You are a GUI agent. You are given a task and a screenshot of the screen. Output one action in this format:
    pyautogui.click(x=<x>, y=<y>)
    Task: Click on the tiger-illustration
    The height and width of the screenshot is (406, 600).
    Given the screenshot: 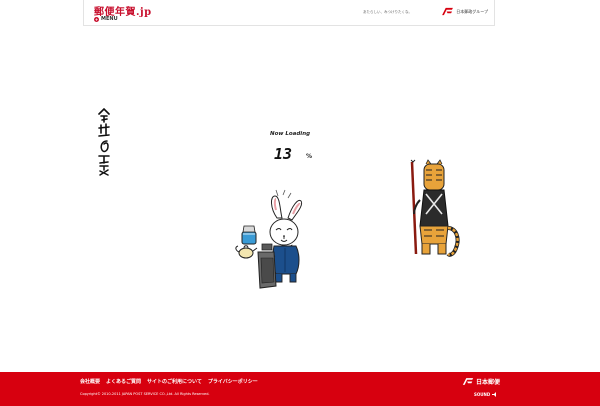 What is the action you would take?
    pyautogui.click(x=435, y=208)
    